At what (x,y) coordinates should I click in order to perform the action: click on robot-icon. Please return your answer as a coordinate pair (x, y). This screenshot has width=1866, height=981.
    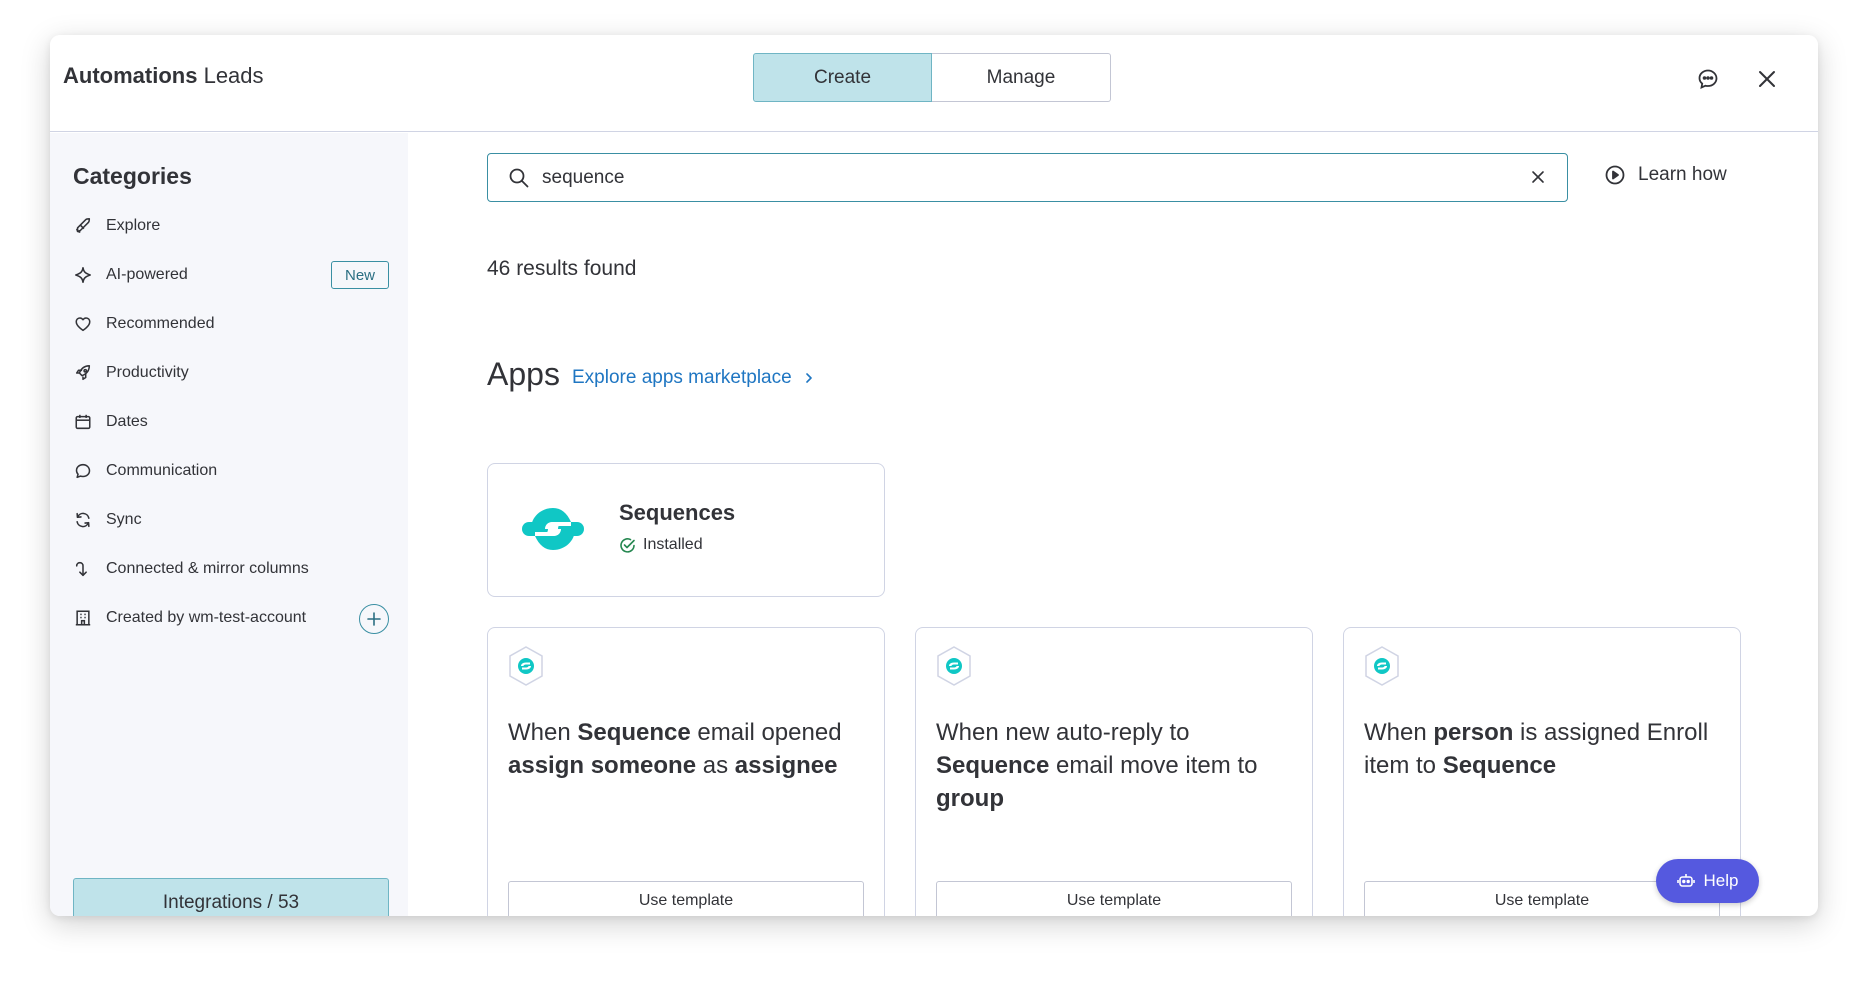
    Looking at the image, I should click on (1685, 881).